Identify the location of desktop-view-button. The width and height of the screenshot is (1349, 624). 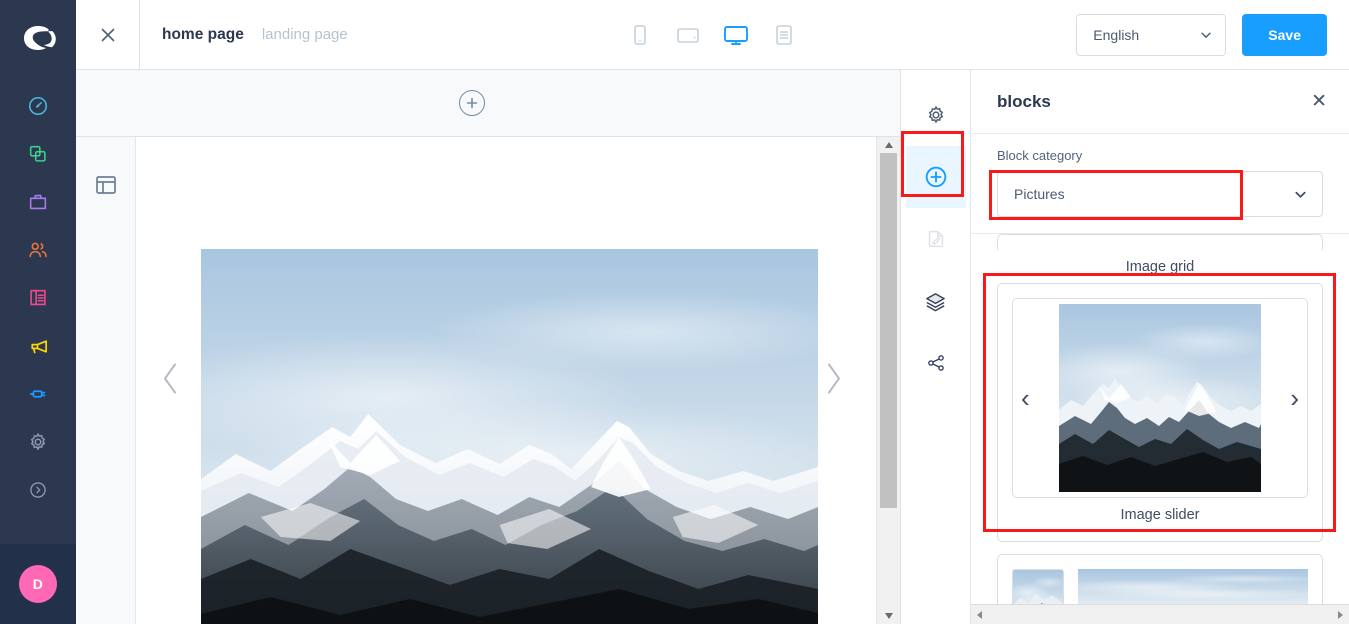
(736, 35).